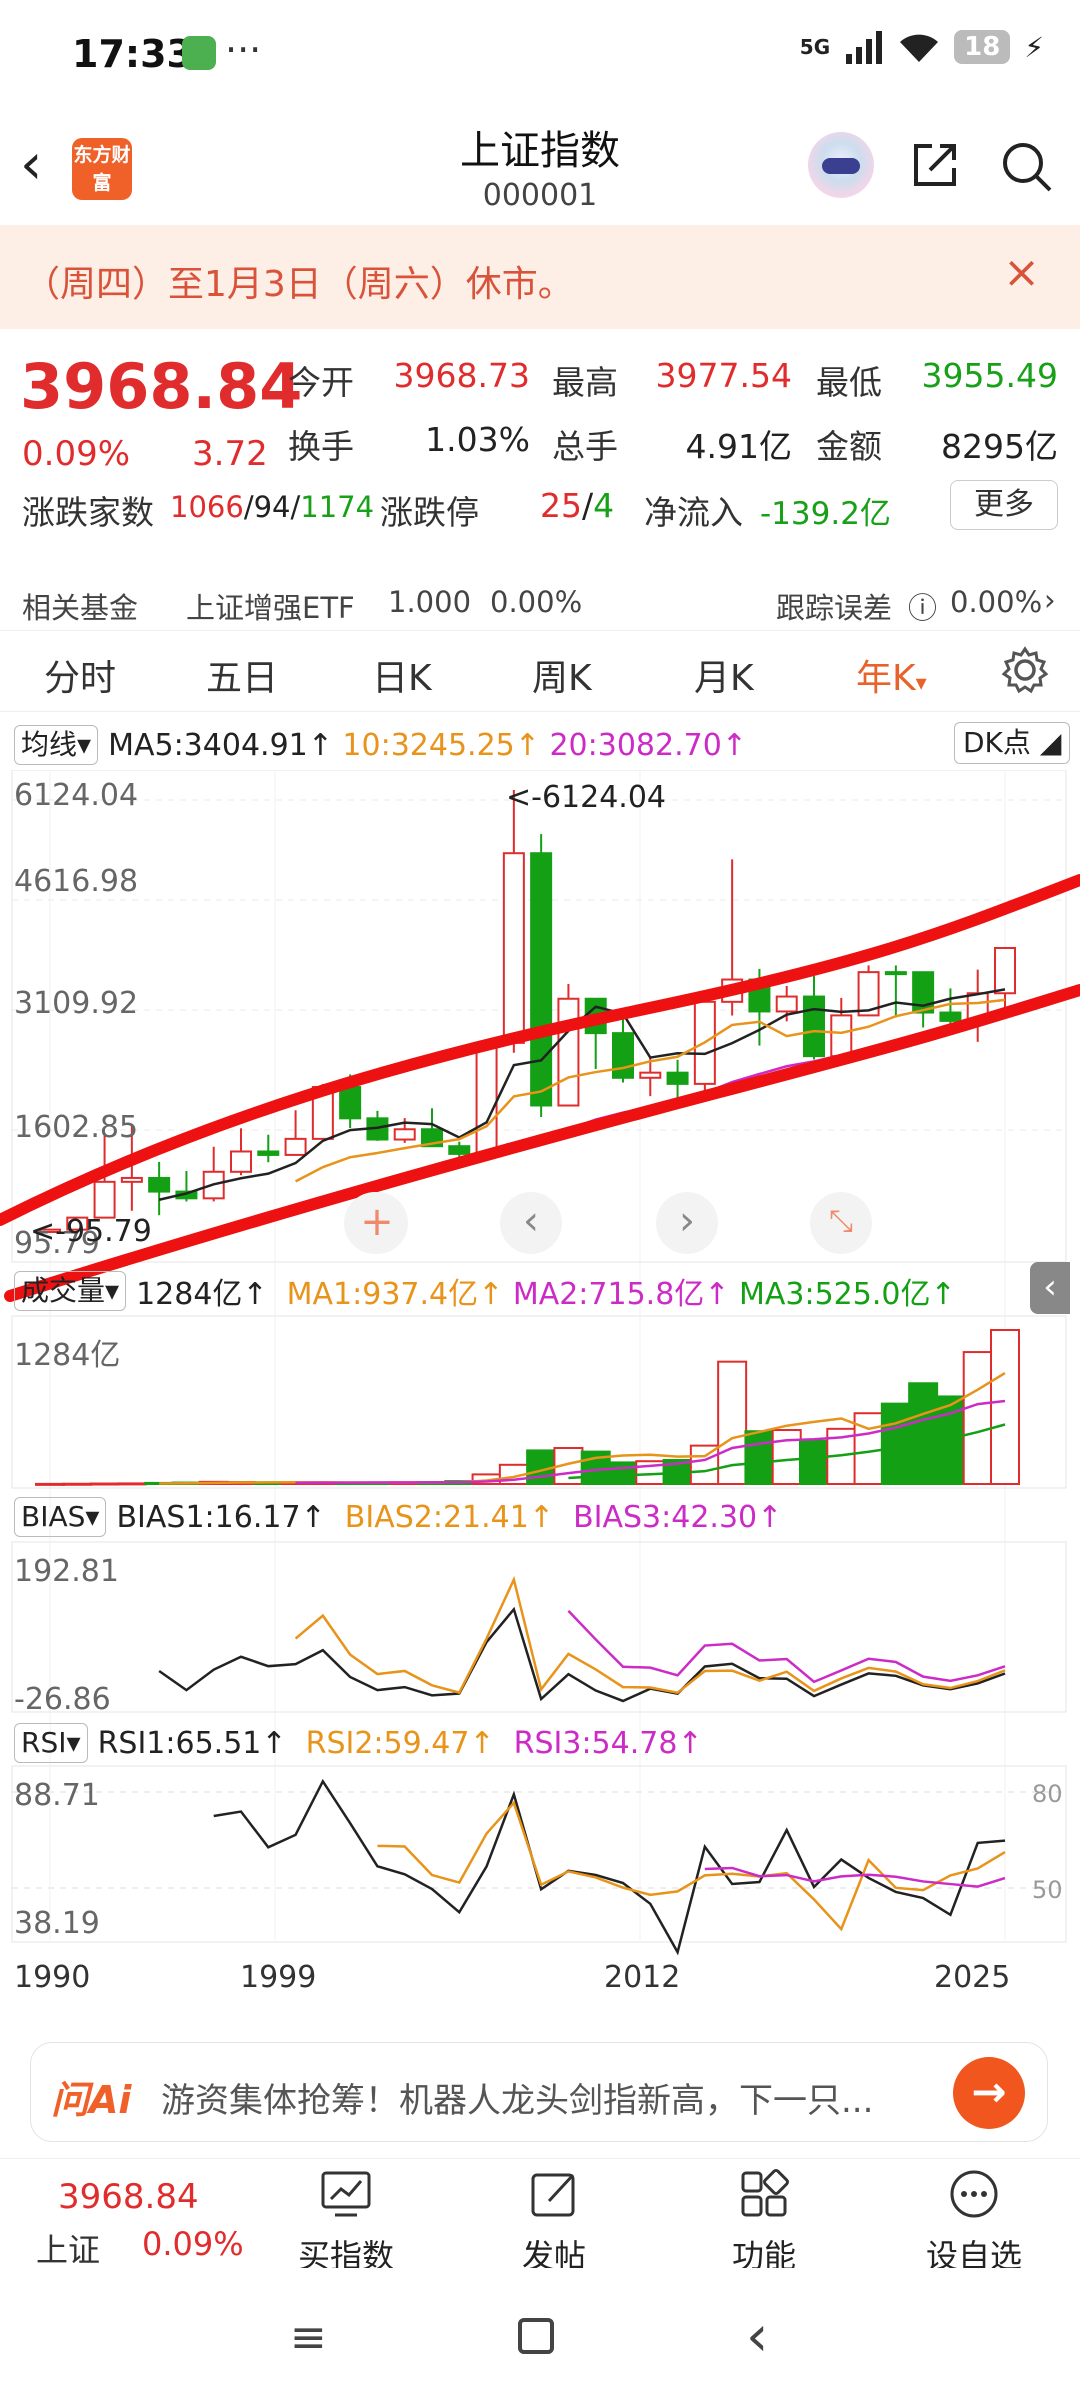 The height and width of the screenshot is (2400, 1080). Describe the element at coordinates (825, 514) in the screenshot. I see `inflow-value: -139.2亿` at that location.